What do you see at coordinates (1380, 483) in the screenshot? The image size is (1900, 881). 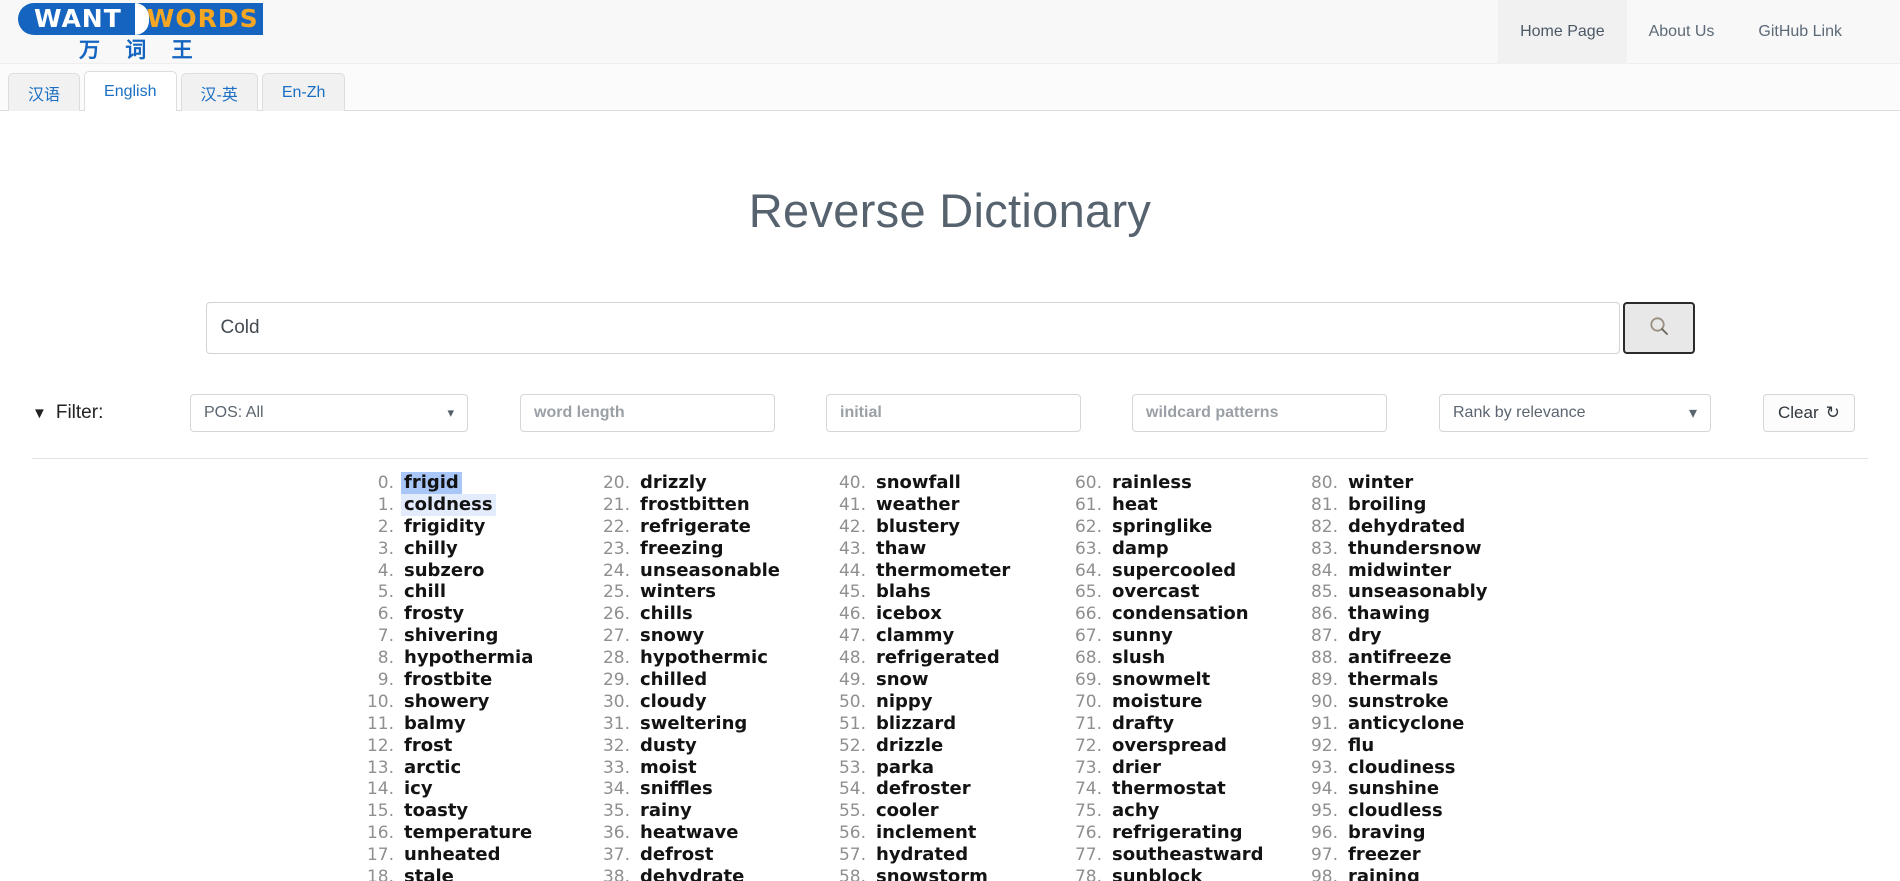 I see `result-word: winter` at bounding box center [1380, 483].